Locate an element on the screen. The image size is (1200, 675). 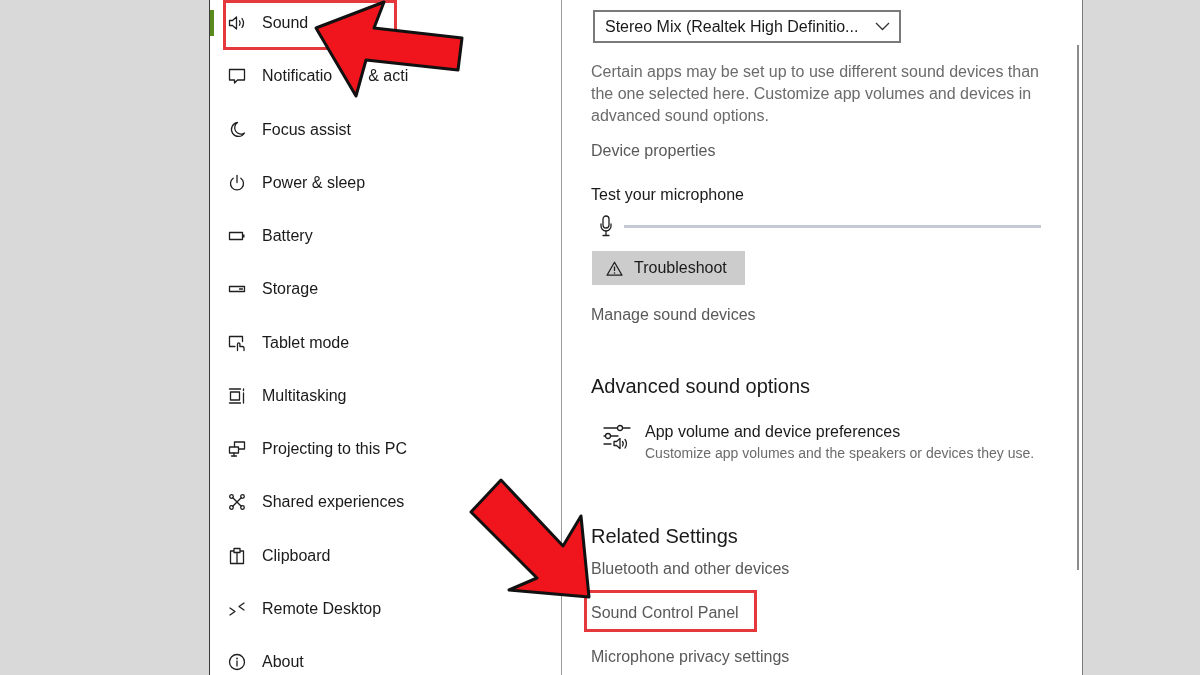
troubleshoot-button: Troubleshoot is located at coordinates (668, 268).